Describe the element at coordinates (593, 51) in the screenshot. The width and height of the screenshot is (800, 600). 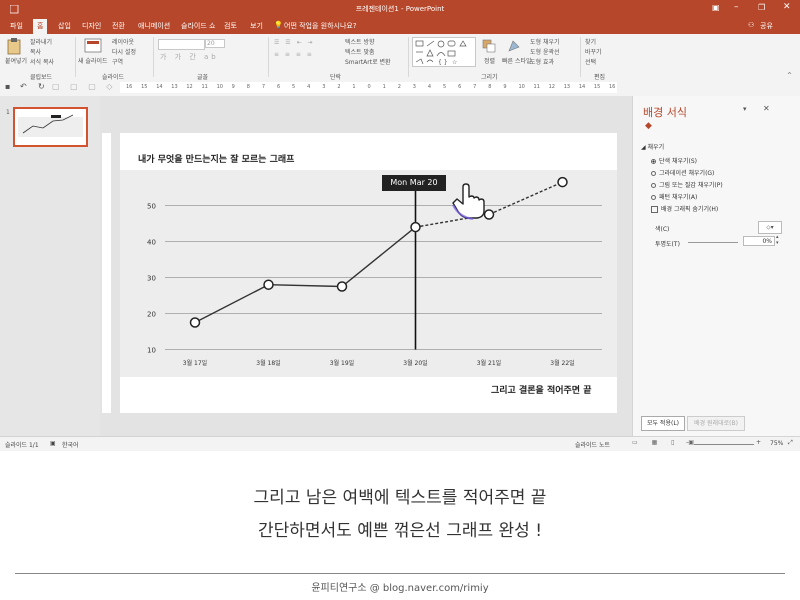
I see `replace-button: 바꾸기` at that location.